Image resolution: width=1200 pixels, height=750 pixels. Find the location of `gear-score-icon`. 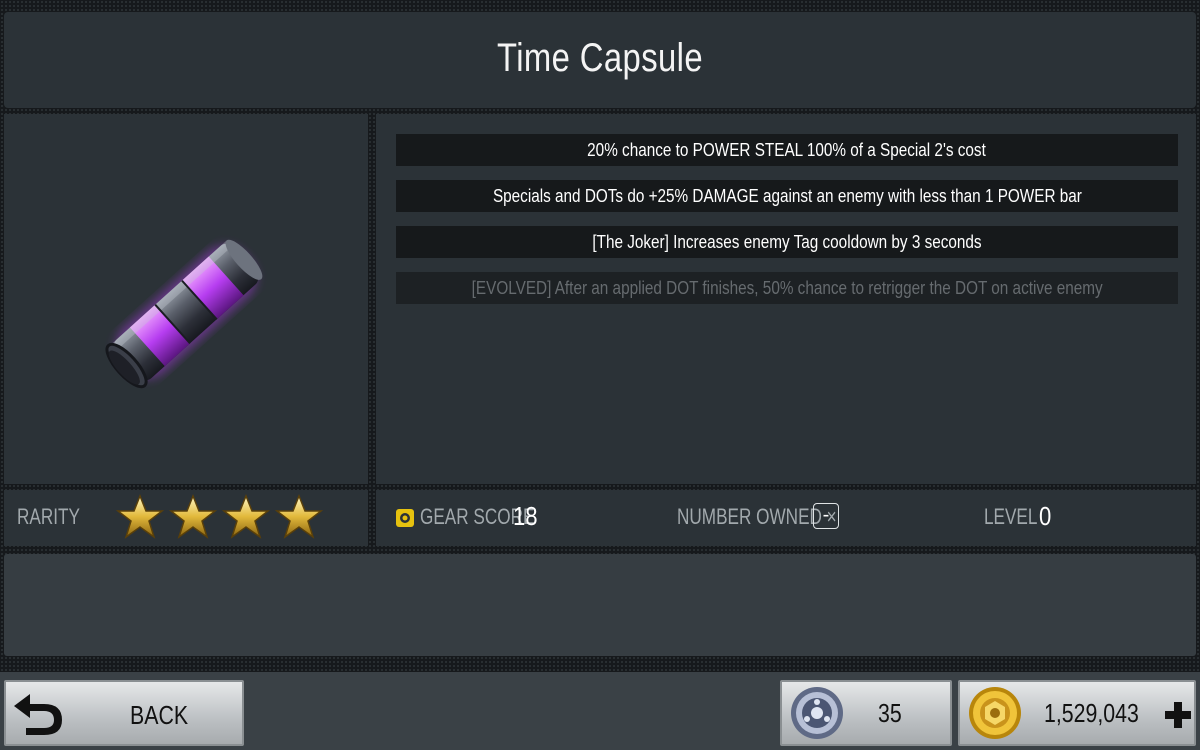

gear-score-icon is located at coordinates (405, 518).